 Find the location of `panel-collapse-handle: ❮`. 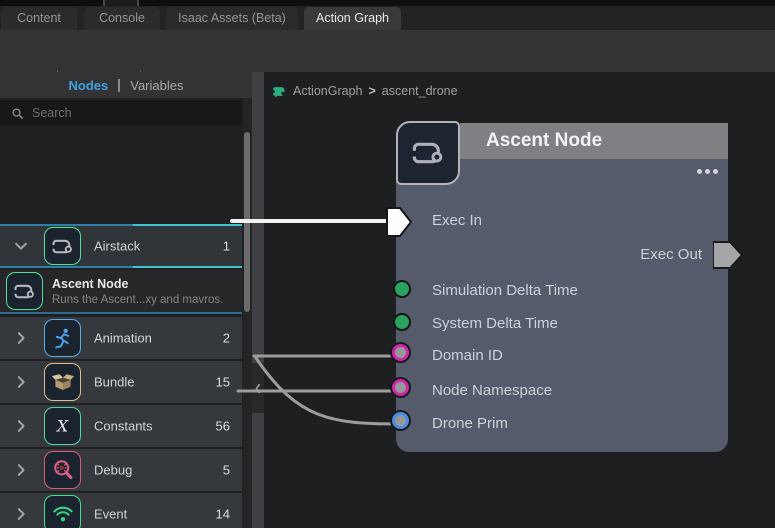

panel-collapse-handle: ❮ is located at coordinates (258, 388).